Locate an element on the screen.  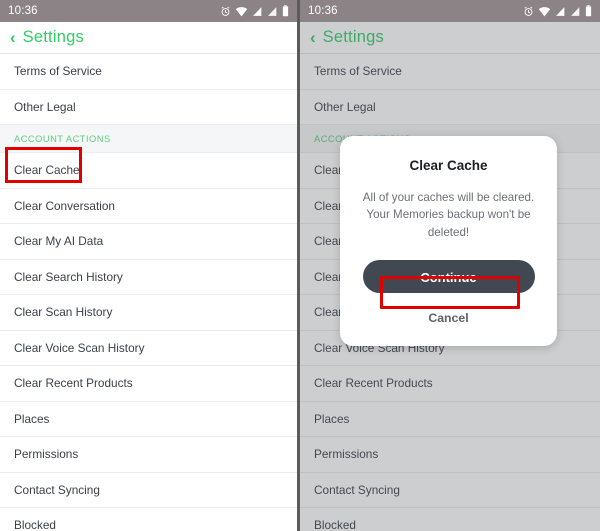
continue-button: Continue is located at coordinates (448, 277).